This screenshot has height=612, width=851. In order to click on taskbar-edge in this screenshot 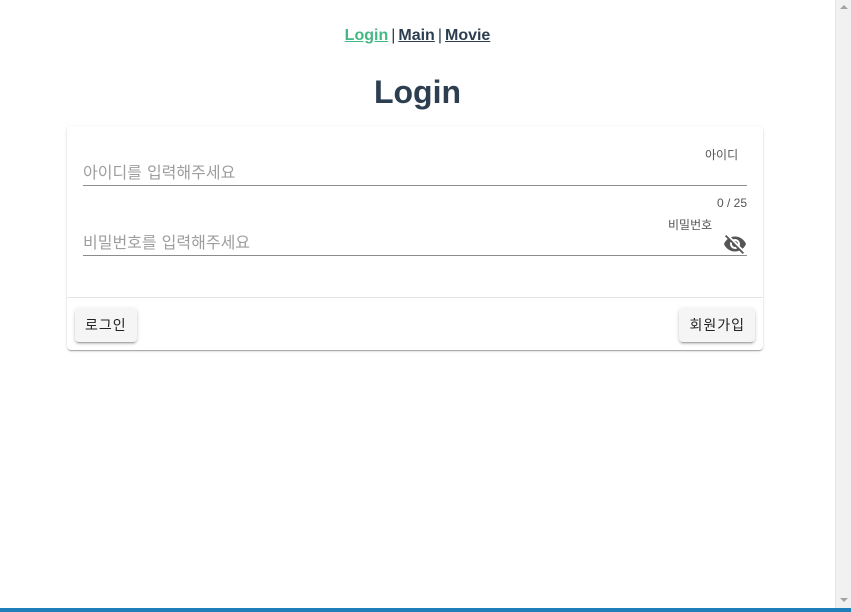, I will do `click(425, 610)`.